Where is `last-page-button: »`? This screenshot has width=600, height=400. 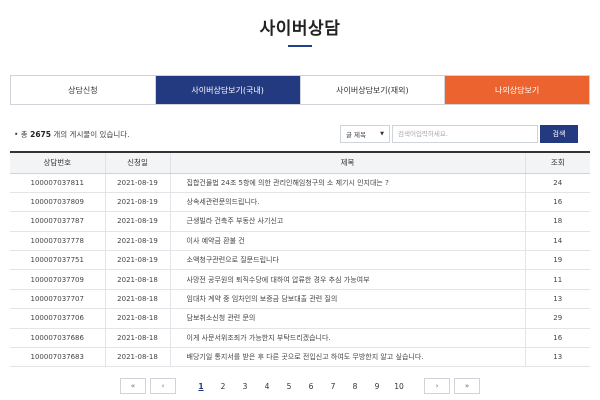
last-page-button: » is located at coordinates (467, 386).